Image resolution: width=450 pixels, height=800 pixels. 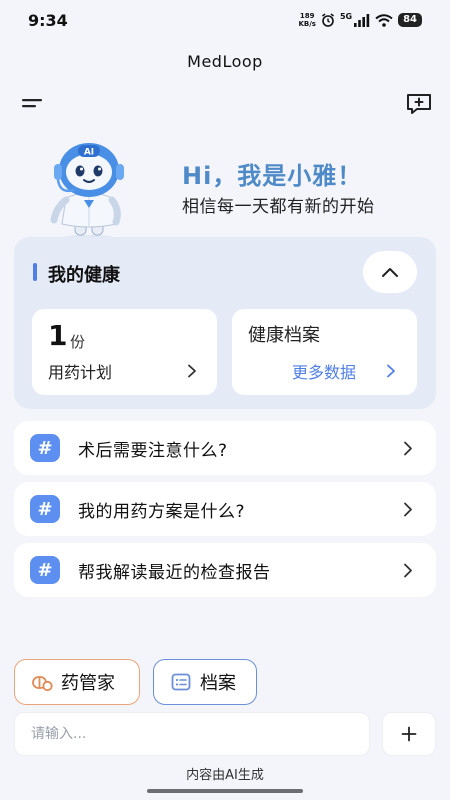 I want to click on suggested-question: # 帮我解读最近的检查报告, so click(x=225, y=570).